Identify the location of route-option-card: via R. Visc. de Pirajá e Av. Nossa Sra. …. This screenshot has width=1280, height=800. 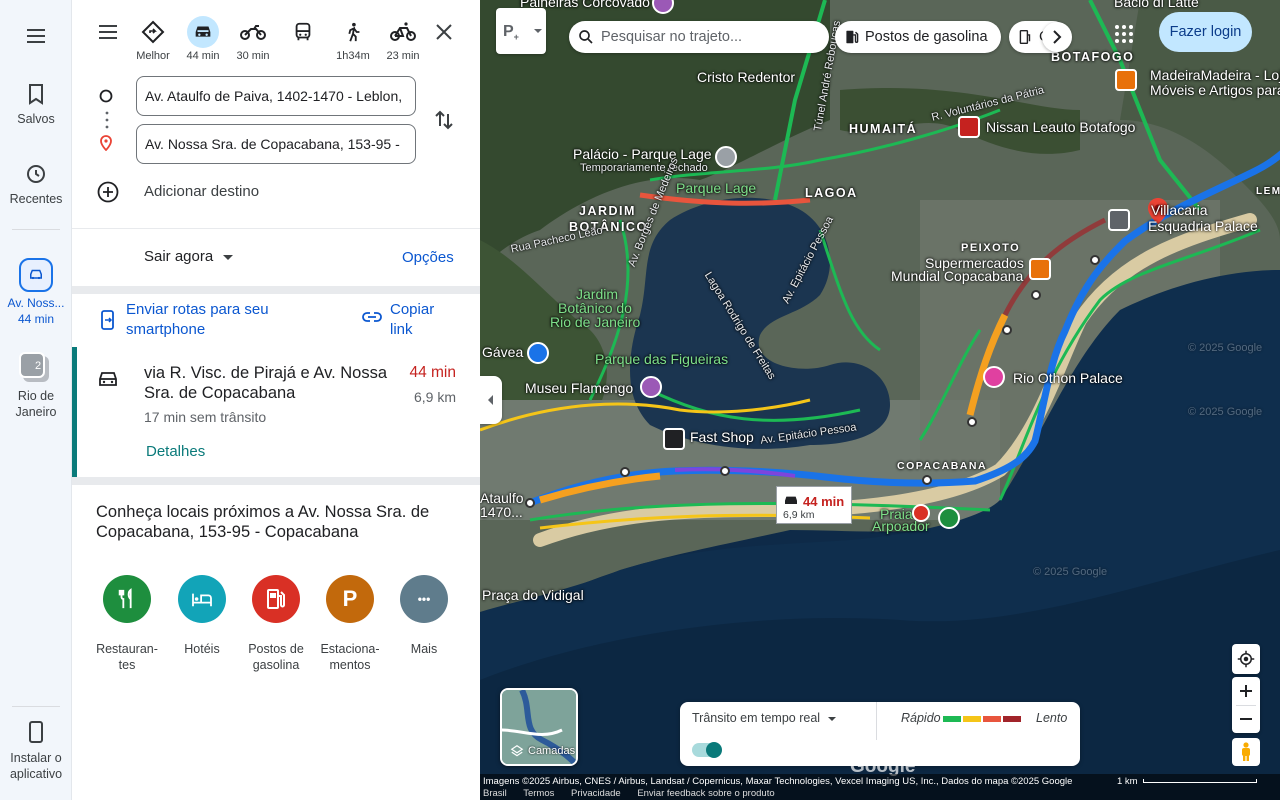
(276, 412).